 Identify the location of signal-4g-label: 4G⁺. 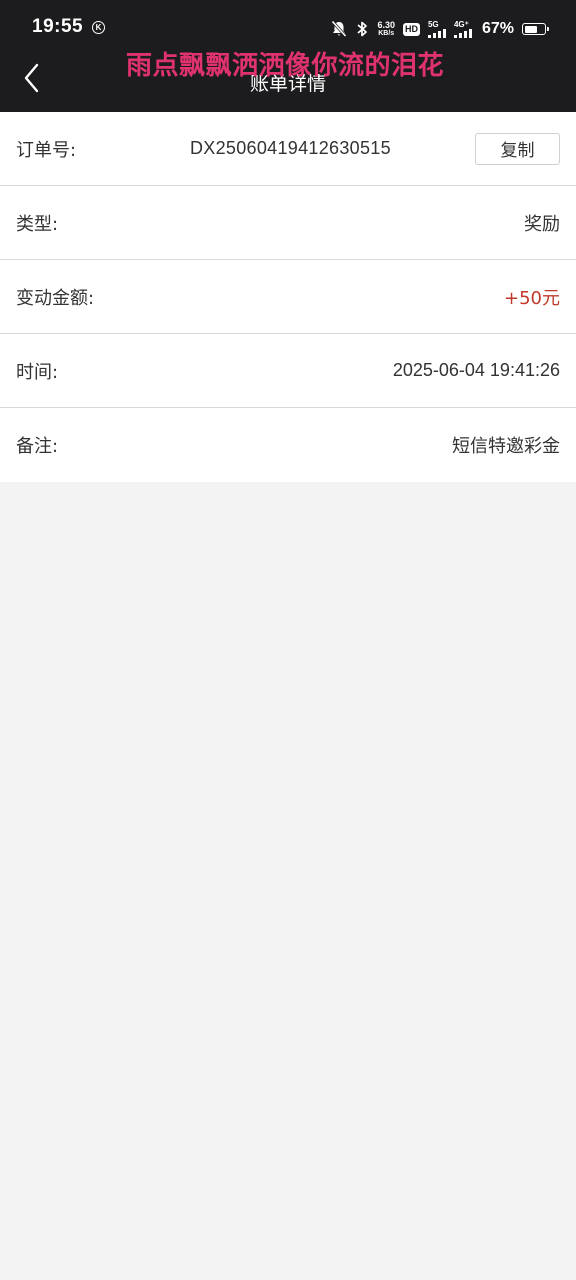
(461, 24).